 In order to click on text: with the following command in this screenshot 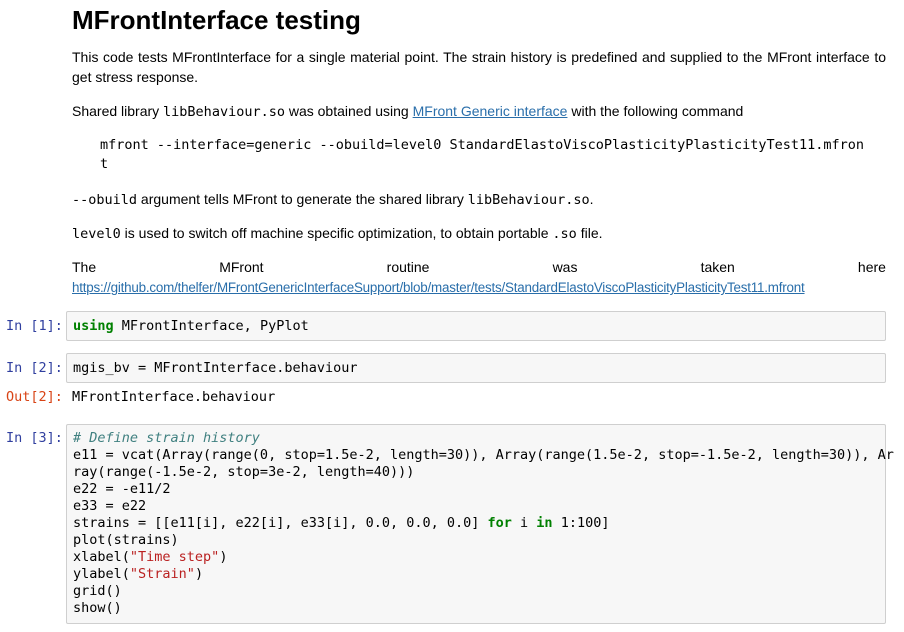, I will do `click(655, 111)`.